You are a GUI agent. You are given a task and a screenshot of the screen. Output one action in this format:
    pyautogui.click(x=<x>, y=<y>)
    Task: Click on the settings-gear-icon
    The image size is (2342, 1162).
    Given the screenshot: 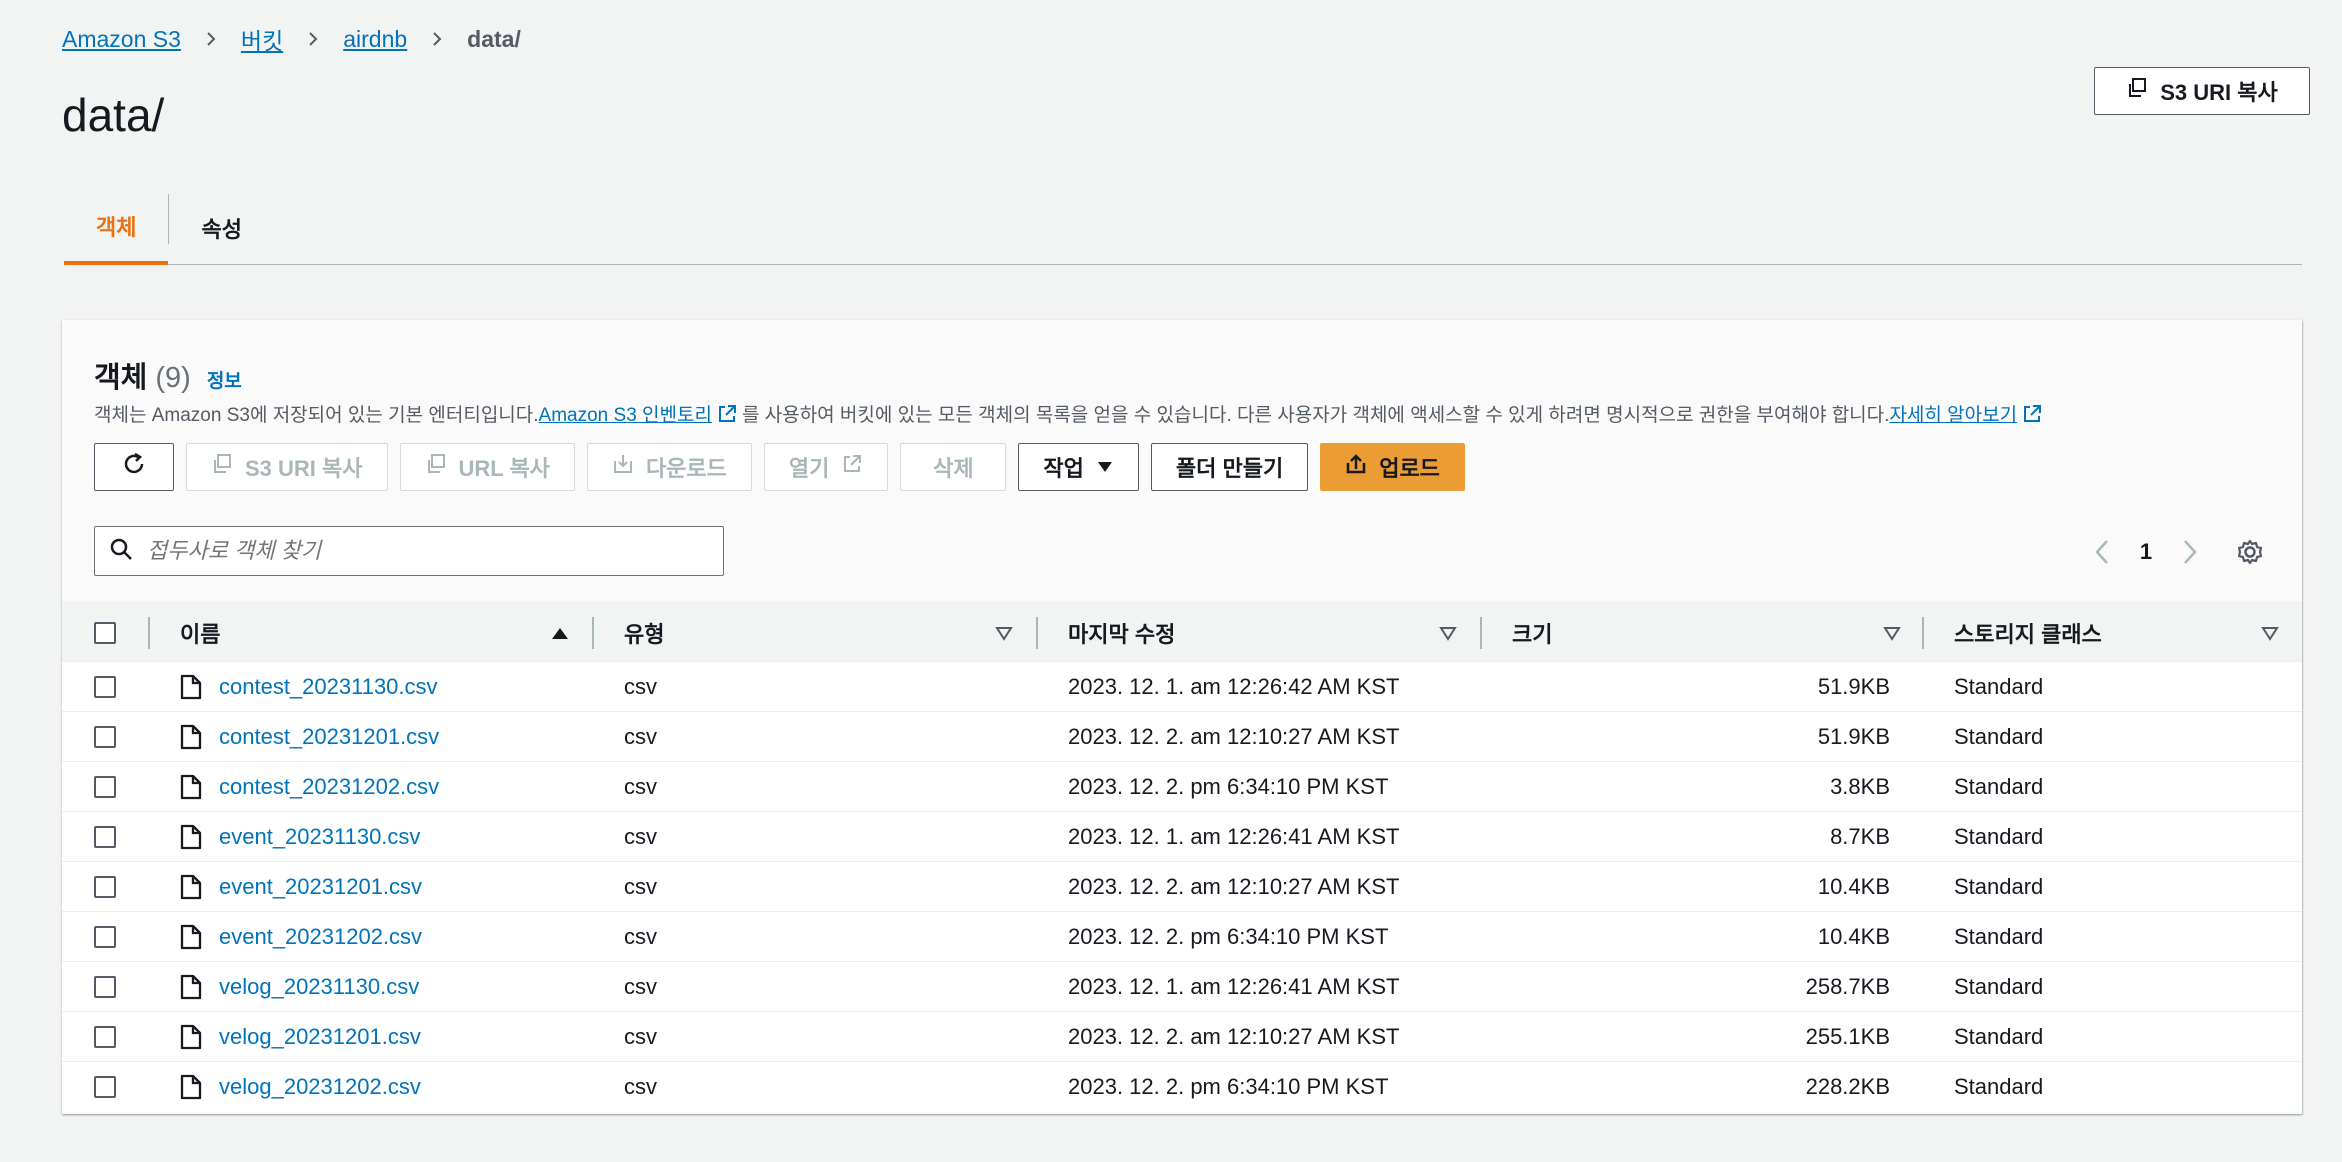 What is the action you would take?
    pyautogui.click(x=2250, y=552)
    